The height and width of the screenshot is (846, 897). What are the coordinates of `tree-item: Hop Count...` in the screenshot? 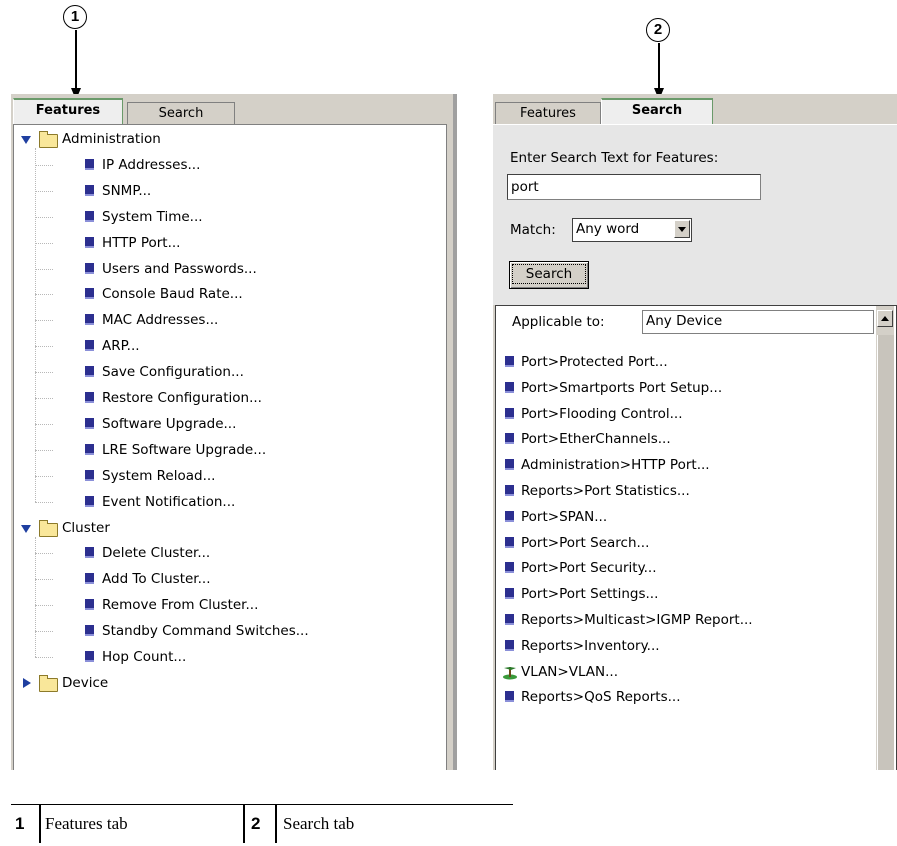 It's located at (144, 657).